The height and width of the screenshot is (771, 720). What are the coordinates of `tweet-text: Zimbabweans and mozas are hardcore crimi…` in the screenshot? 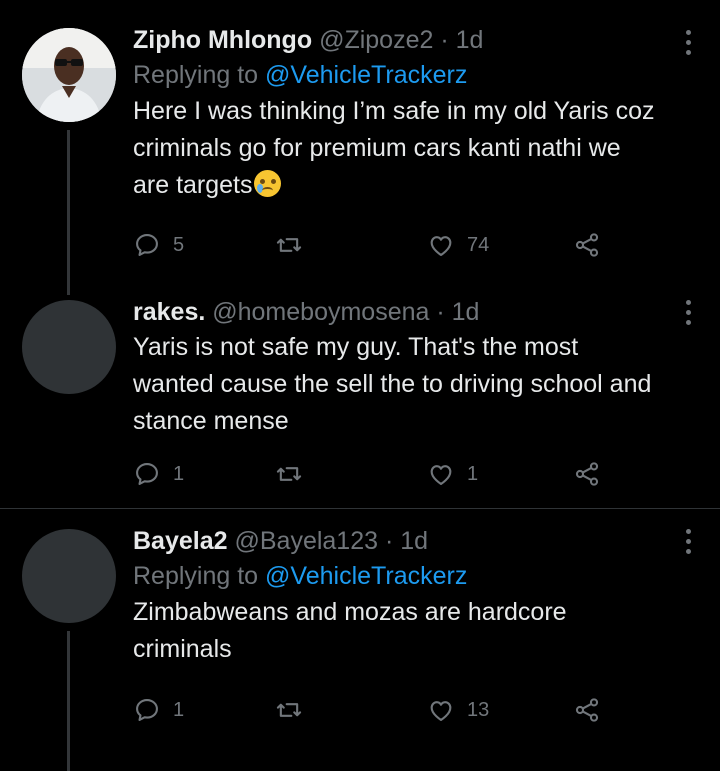 It's located at (350, 630).